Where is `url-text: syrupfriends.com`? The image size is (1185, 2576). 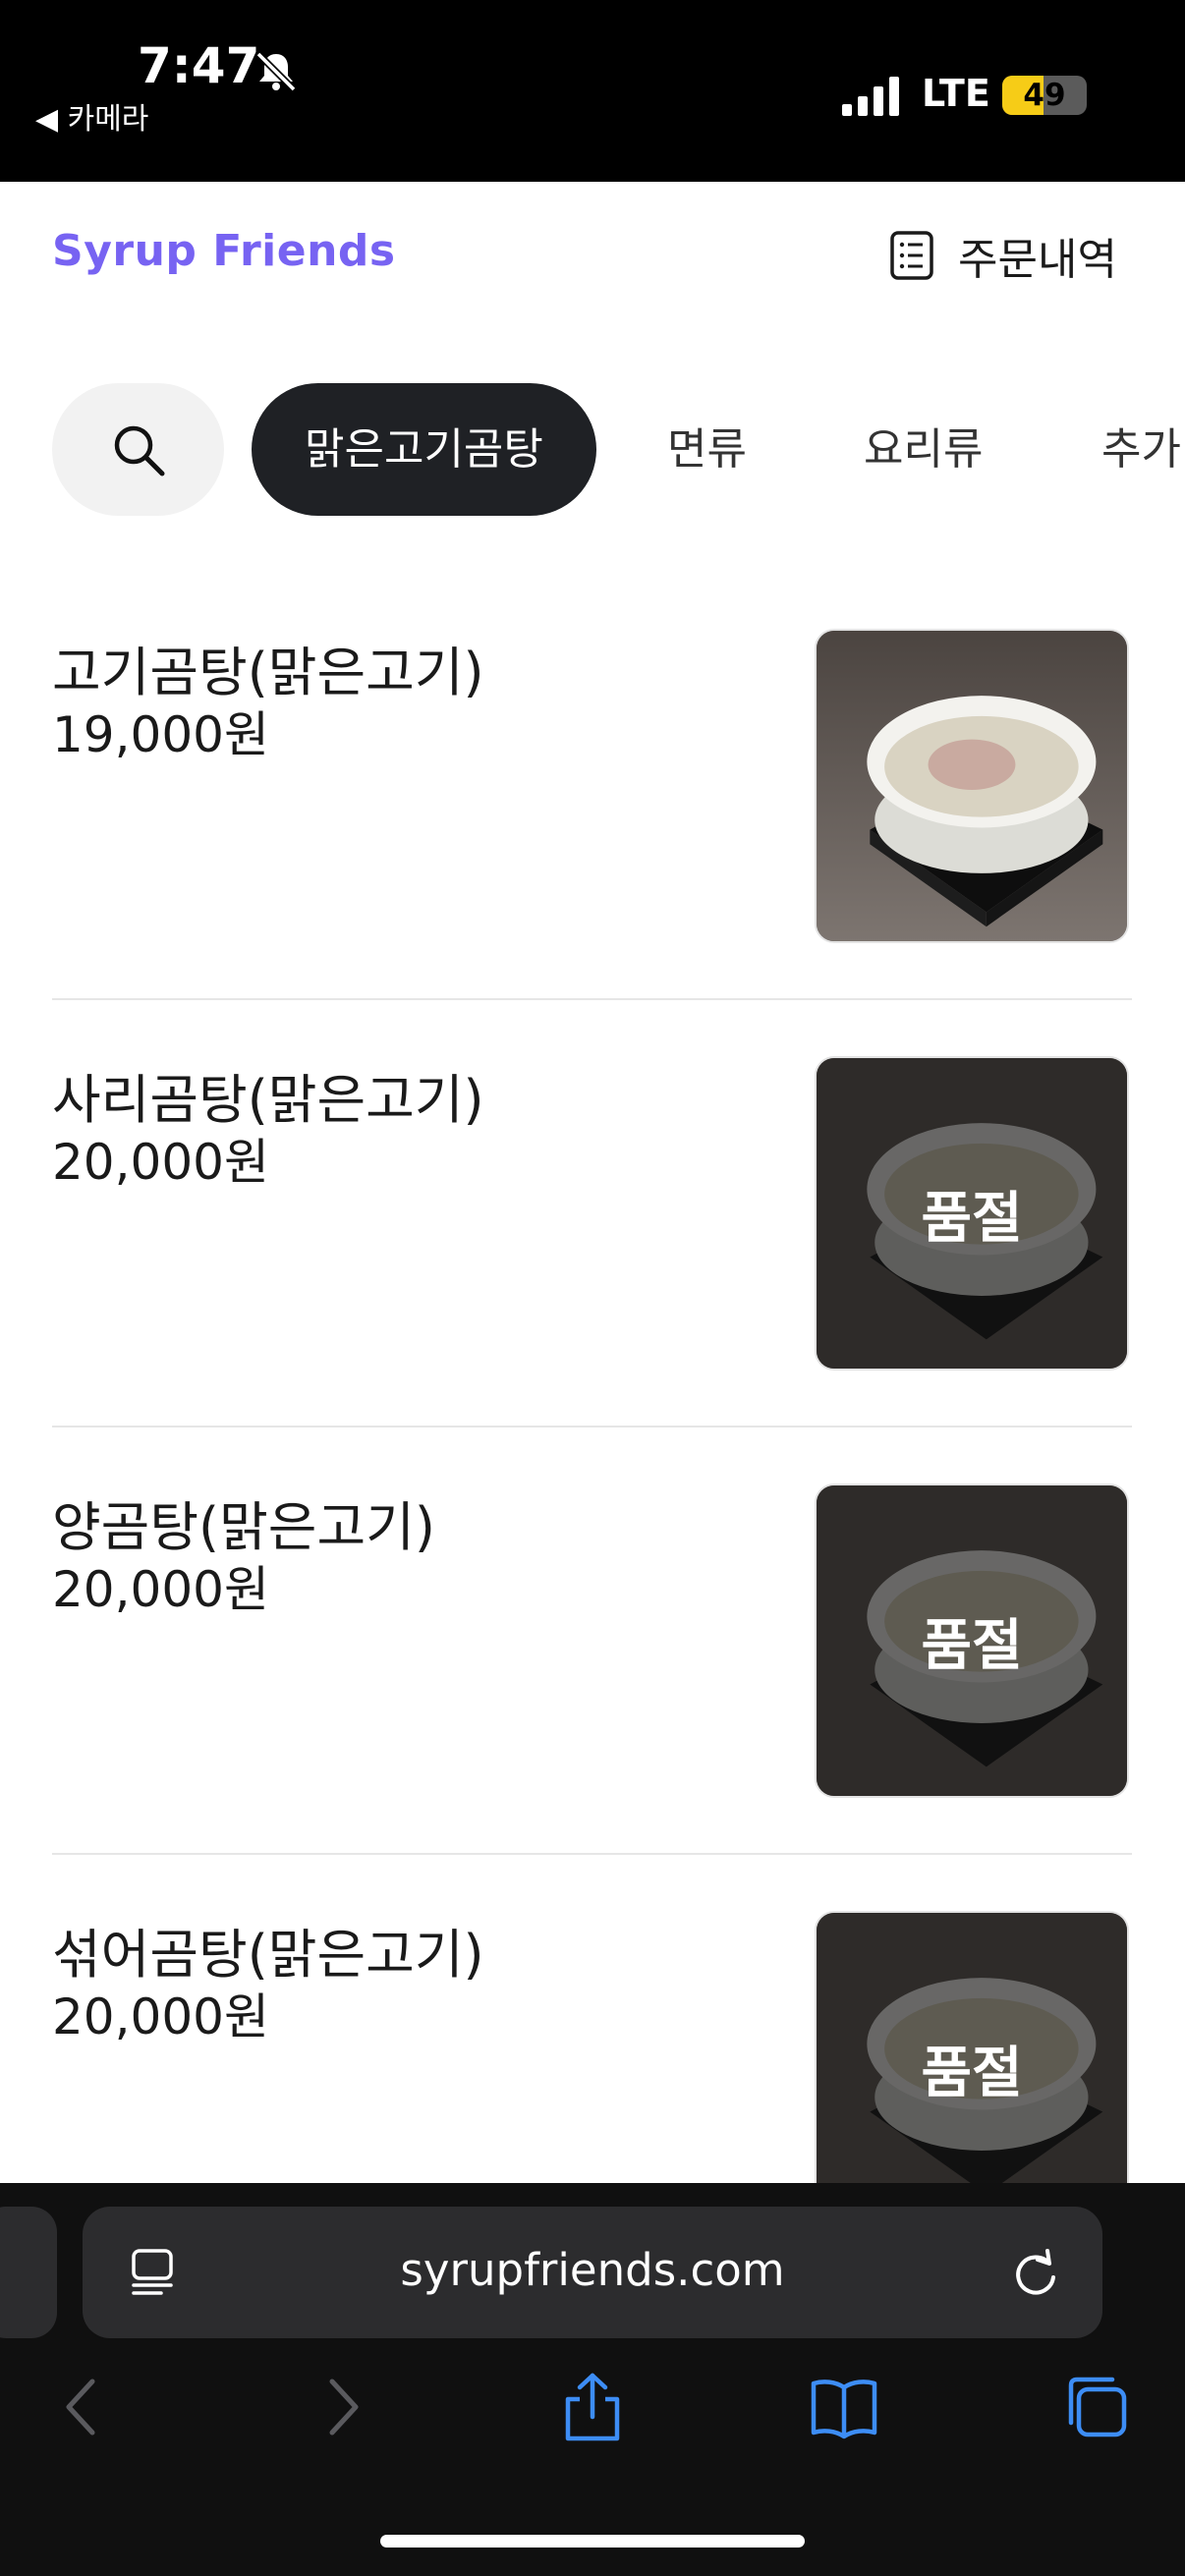 url-text: syrupfriends.com is located at coordinates (592, 2270).